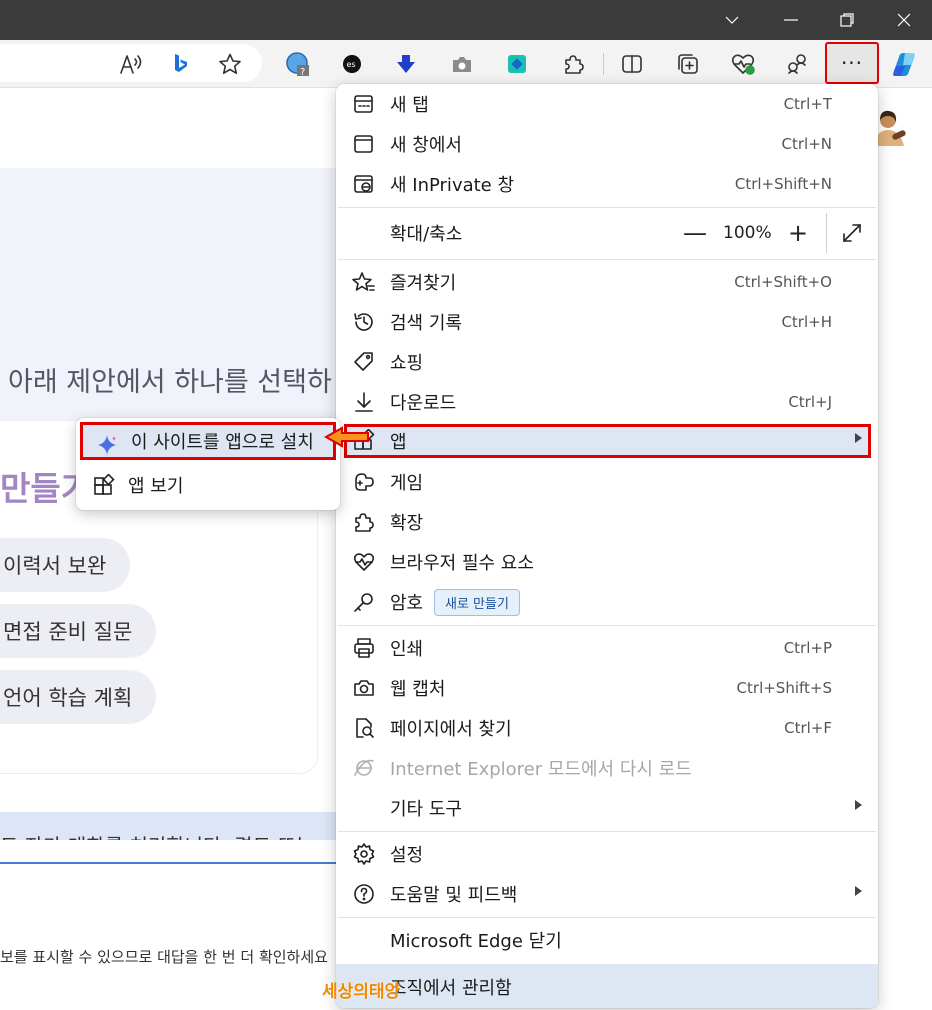 This screenshot has width=932, height=1010. Describe the element at coordinates (632, 64) in the screenshot. I see `split-screen-icon` at that location.